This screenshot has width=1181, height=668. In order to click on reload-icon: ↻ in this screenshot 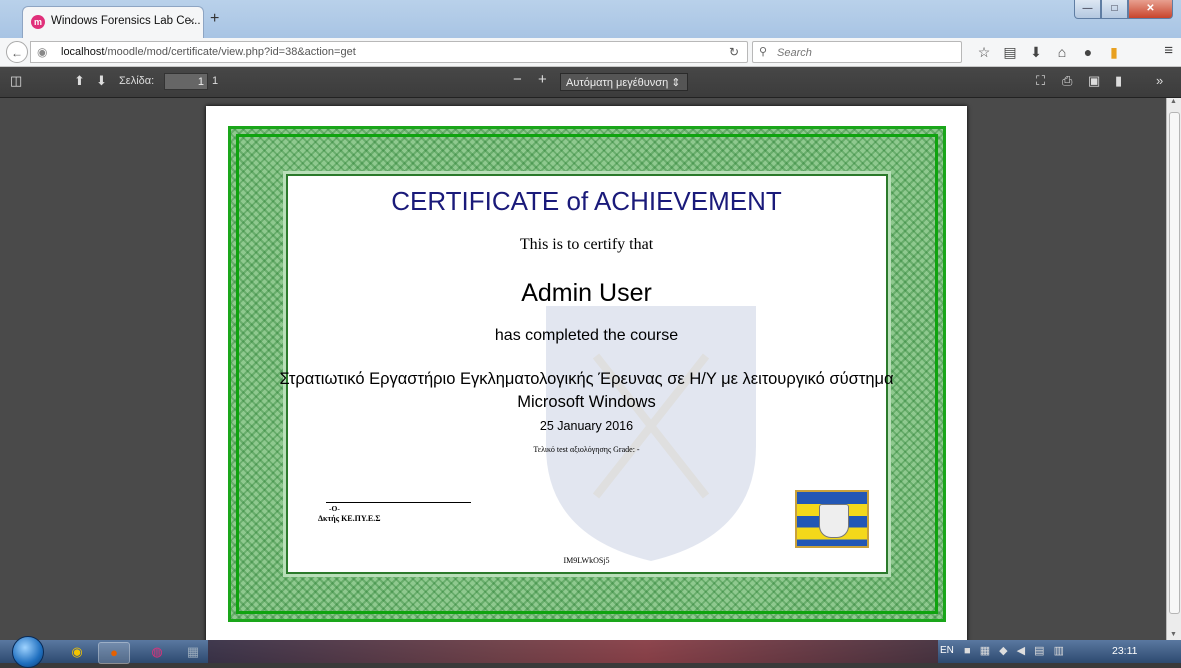, I will do `click(734, 52)`.